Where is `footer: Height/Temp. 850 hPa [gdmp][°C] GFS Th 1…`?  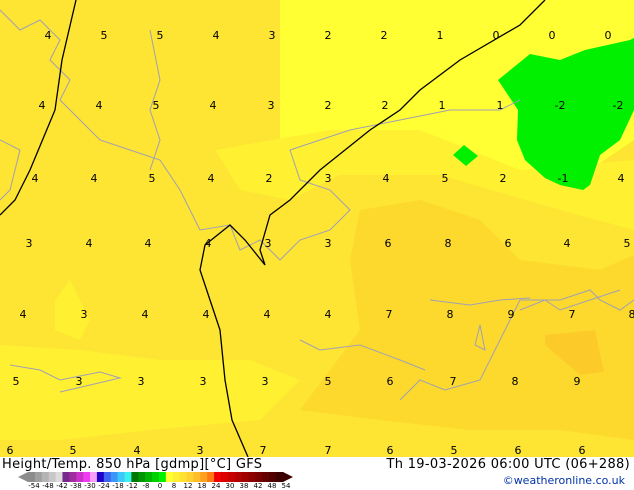
footer: Height/Temp. 850 hPa [gdmp][°C] GFS Th 1… is located at coordinates (317, 473).